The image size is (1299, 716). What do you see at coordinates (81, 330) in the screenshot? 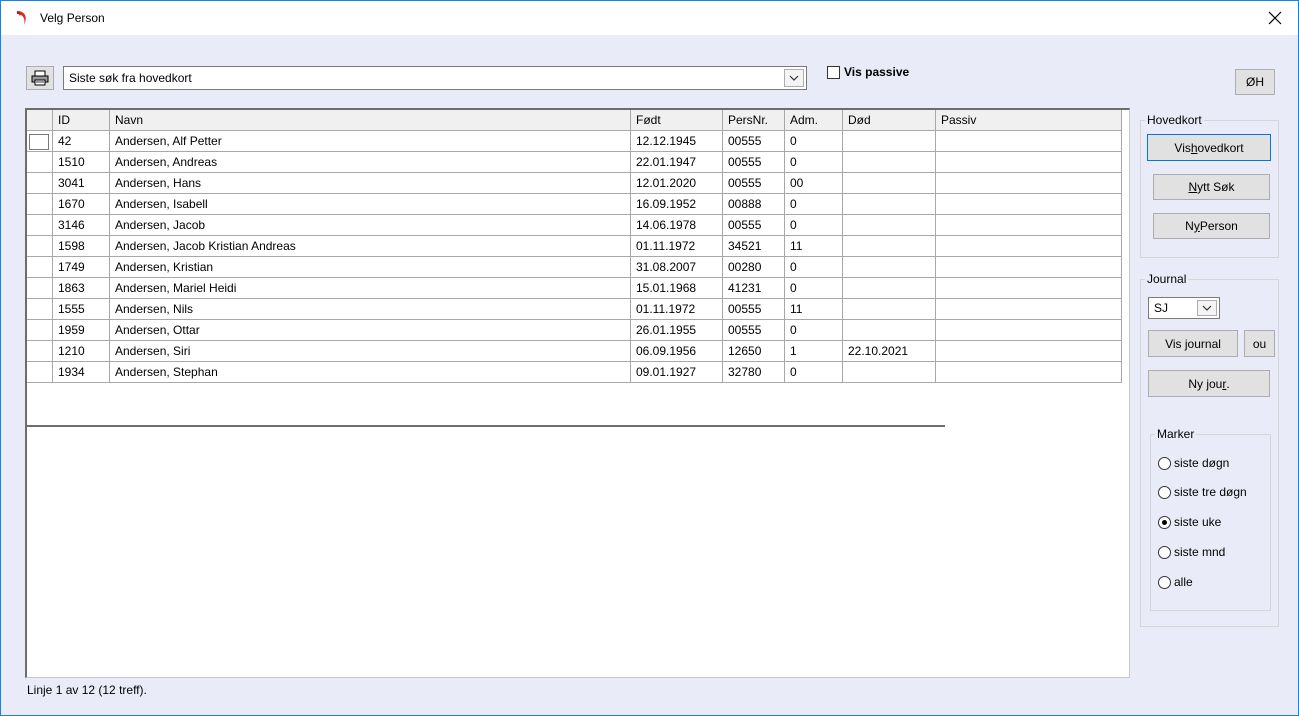
I see `cell-id: 1959` at bounding box center [81, 330].